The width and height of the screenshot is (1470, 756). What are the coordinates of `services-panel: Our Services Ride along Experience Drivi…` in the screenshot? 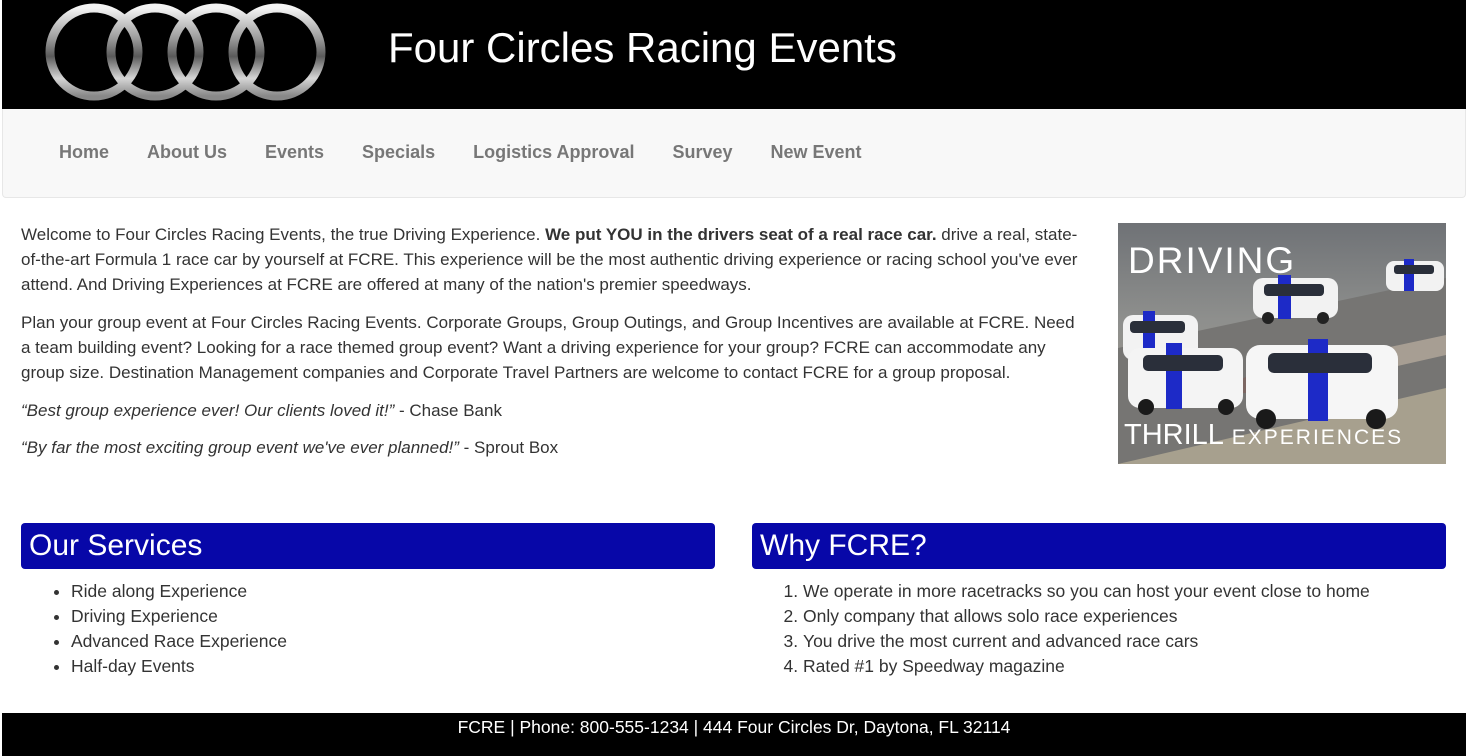 It's located at (368, 601).